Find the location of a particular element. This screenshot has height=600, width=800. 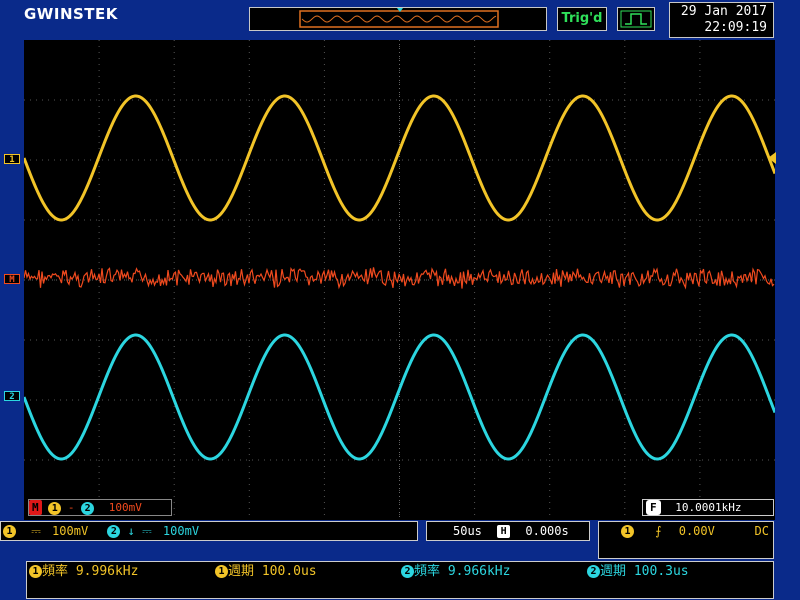

math-scale: 100mV is located at coordinates (125, 507).